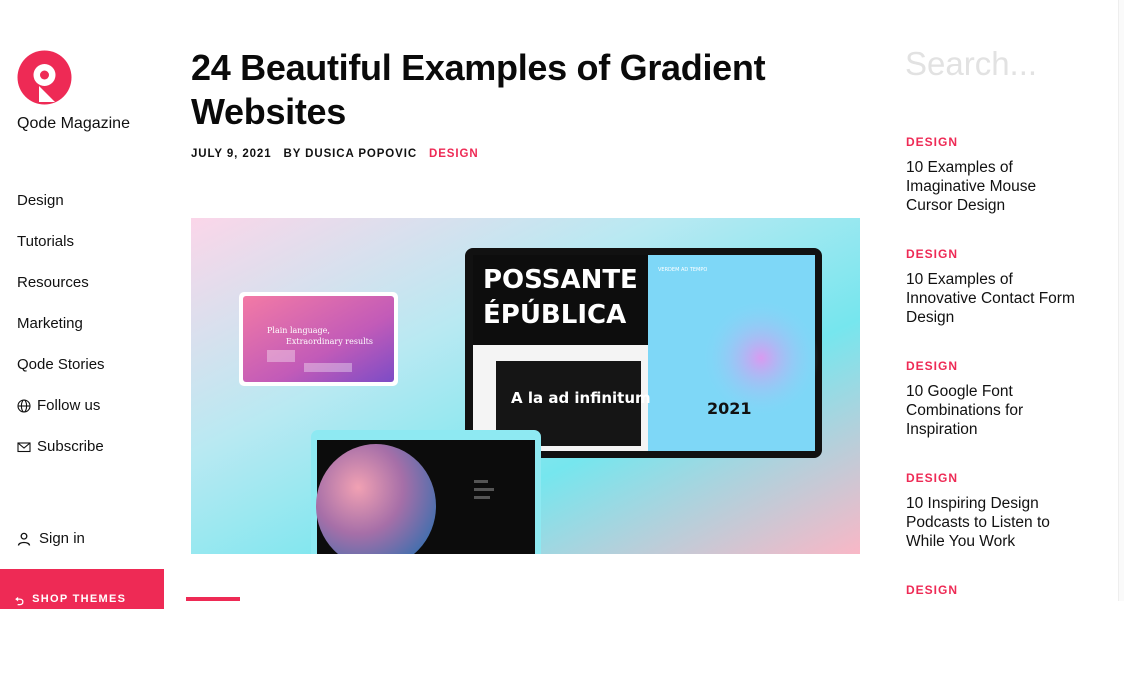 Image resolution: width=1124 pixels, height=695 pixels. Describe the element at coordinates (454, 154) in the screenshot. I see `article-category-link: DESIGN` at that location.